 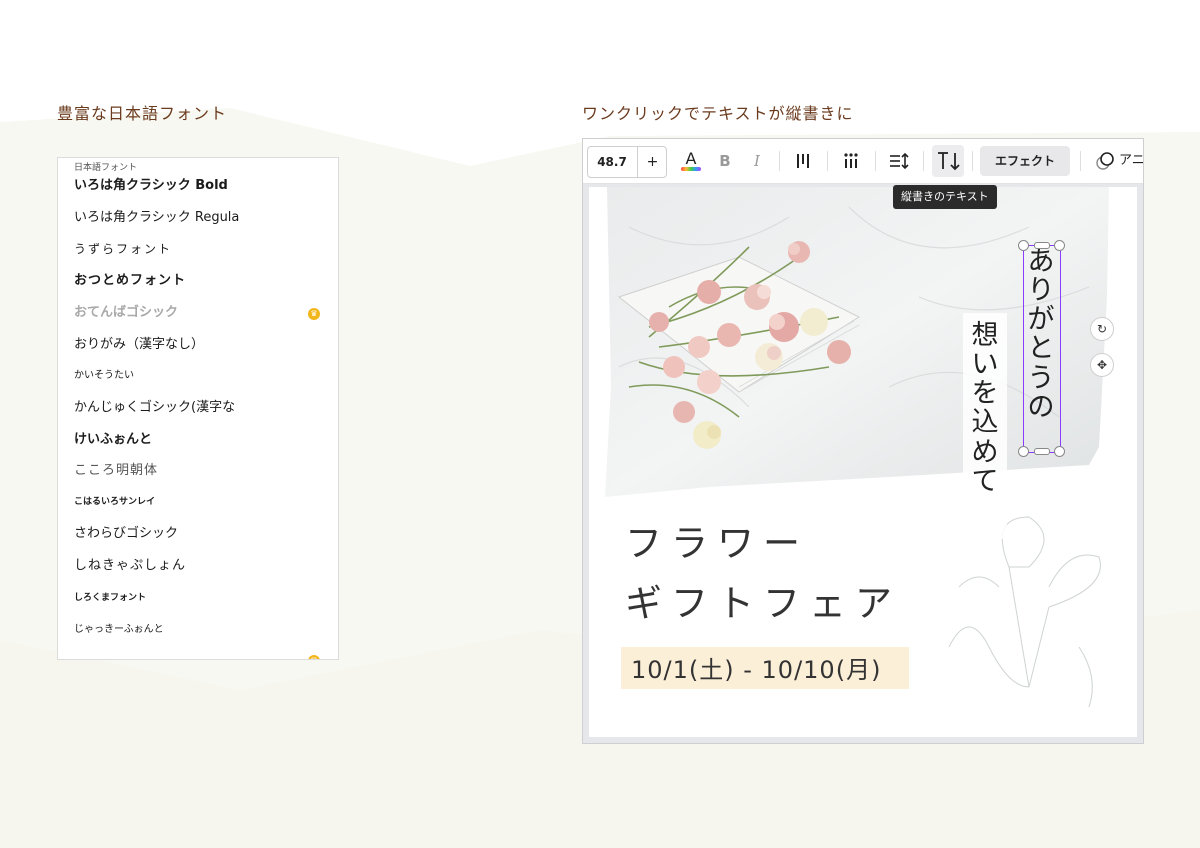 What do you see at coordinates (803, 161) in the screenshot?
I see `align-icon` at bounding box center [803, 161].